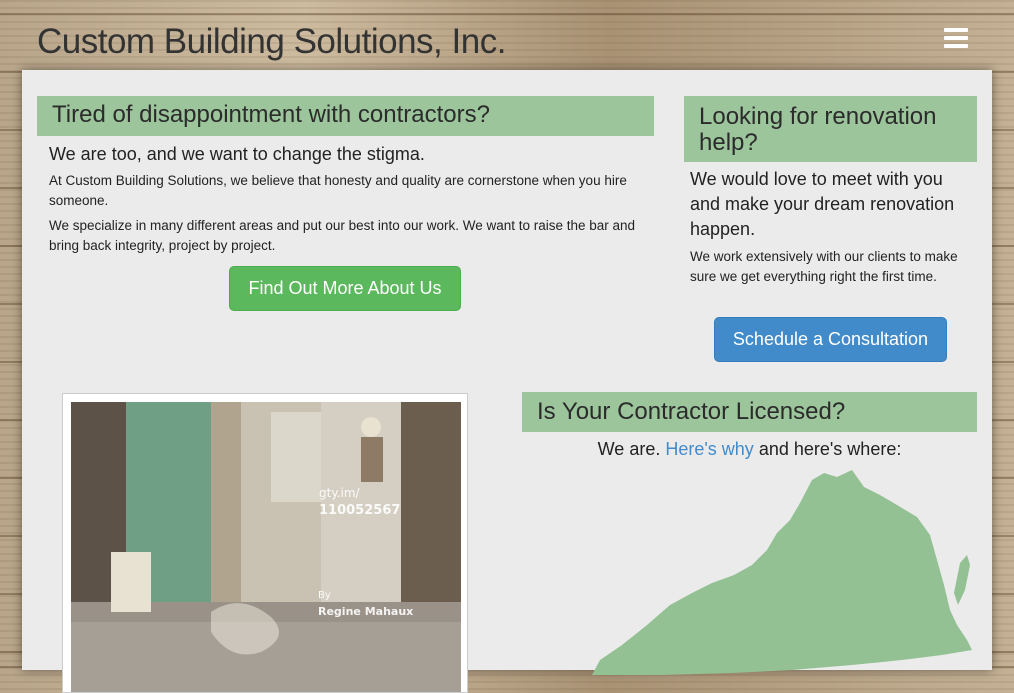  What do you see at coordinates (631, 449) in the screenshot?
I see `licensed-text-before: We are.` at bounding box center [631, 449].